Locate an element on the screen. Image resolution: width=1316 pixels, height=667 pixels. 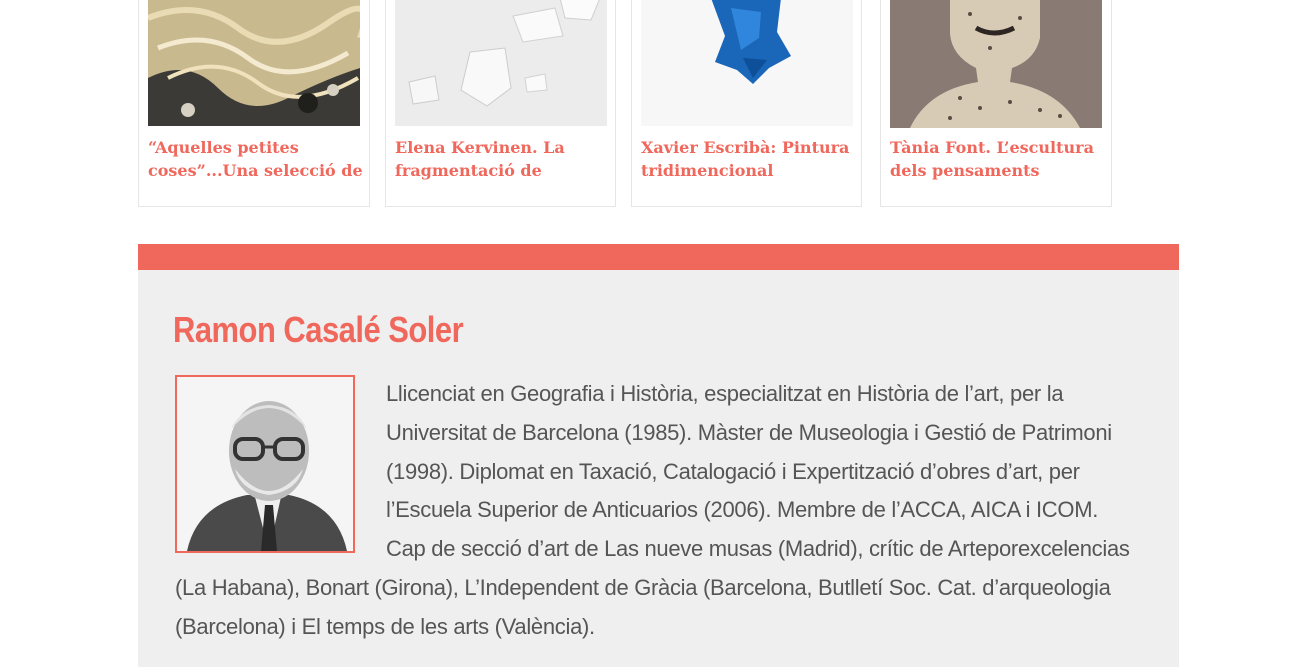
related-post-card: Tània Font. L’escultura dels pensaments is located at coordinates (996, 103).